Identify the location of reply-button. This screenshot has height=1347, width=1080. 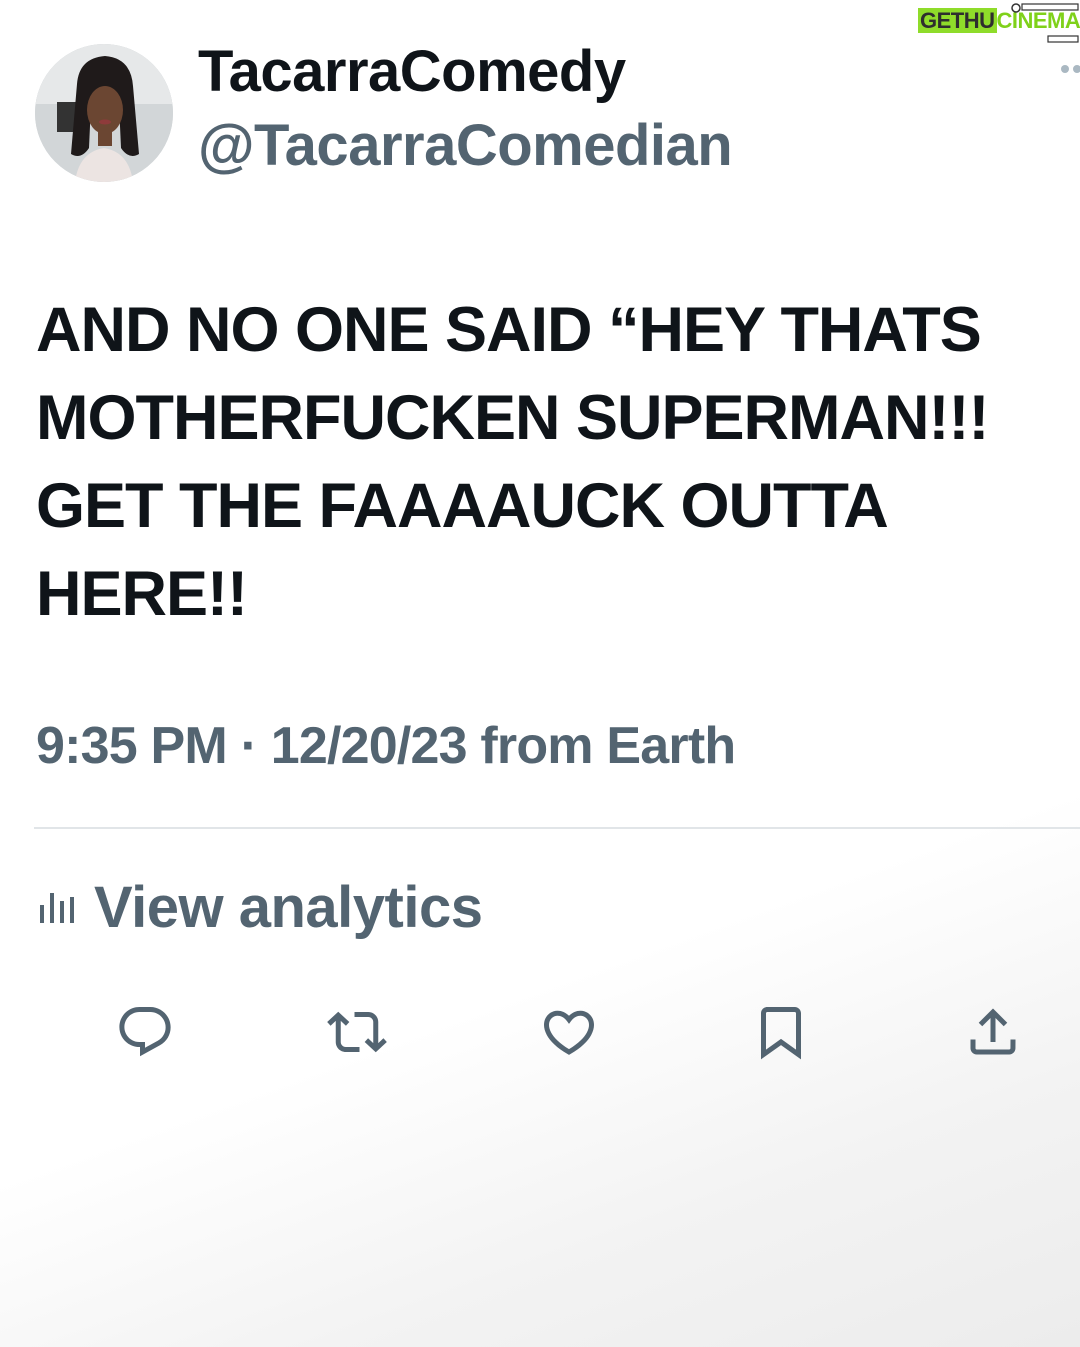
(145, 1032).